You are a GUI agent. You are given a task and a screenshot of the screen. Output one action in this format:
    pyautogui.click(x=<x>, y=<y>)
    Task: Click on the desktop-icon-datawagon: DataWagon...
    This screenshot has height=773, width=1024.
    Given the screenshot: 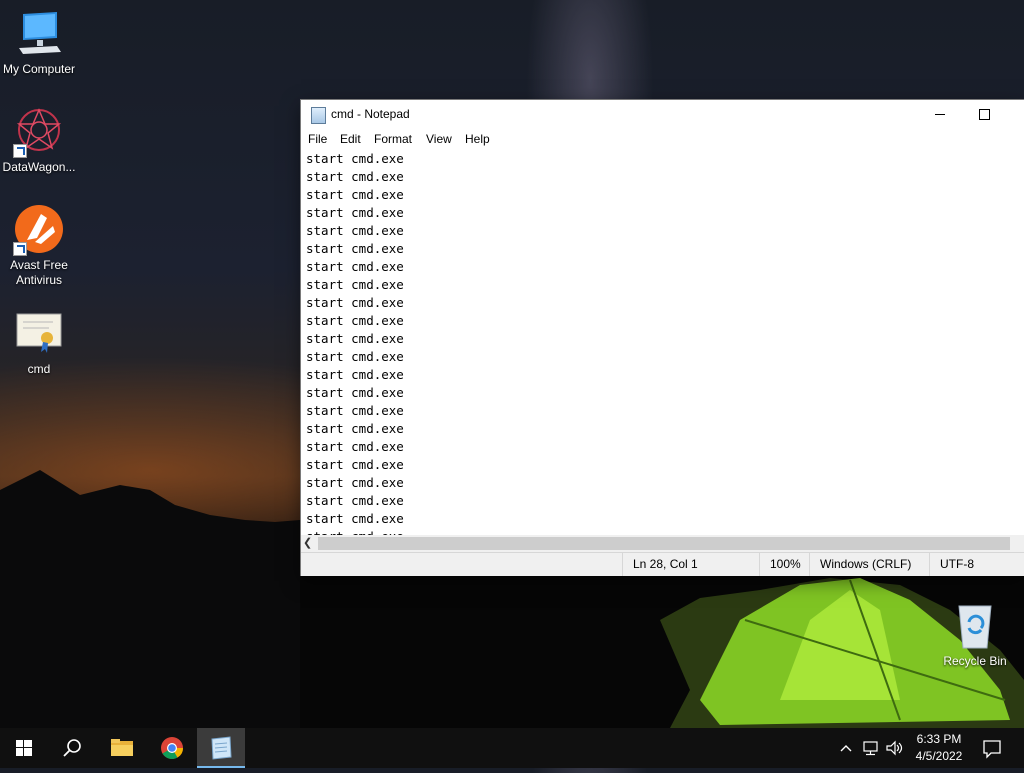 What is the action you would take?
    pyautogui.click(x=39, y=140)
    